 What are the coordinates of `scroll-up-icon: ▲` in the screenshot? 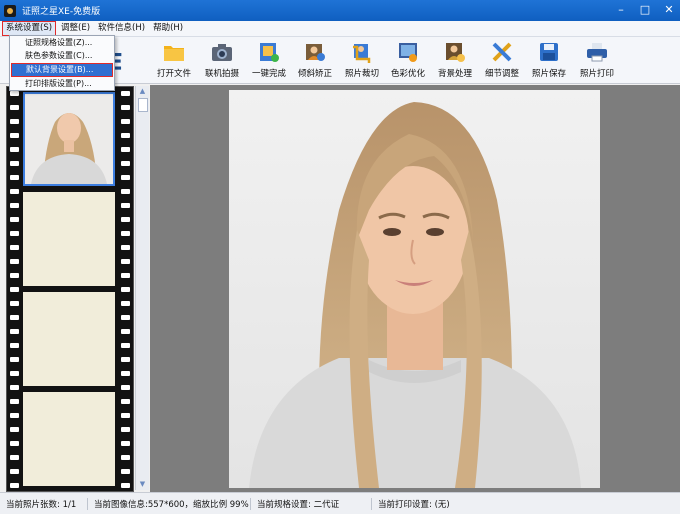 It's located at (142, 91).